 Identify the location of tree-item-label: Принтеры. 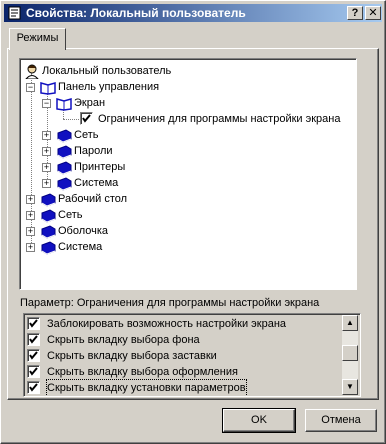
(100, 167).